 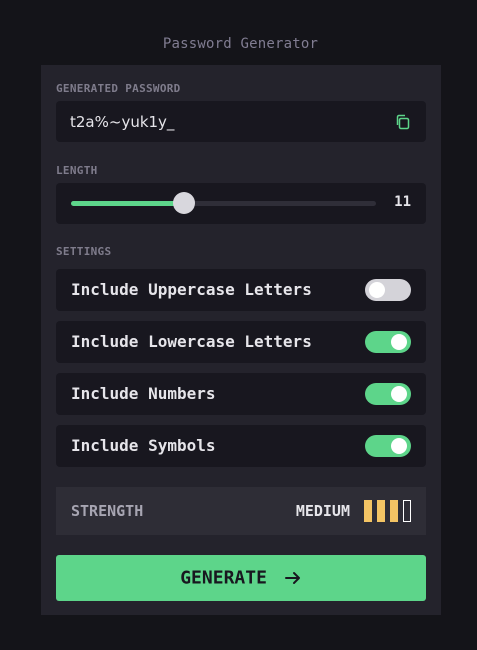 What do you see at coordinates (322, 511) in the screenshot?
I see `strength-value: MEDIUM` at bounding box center [322, 511].